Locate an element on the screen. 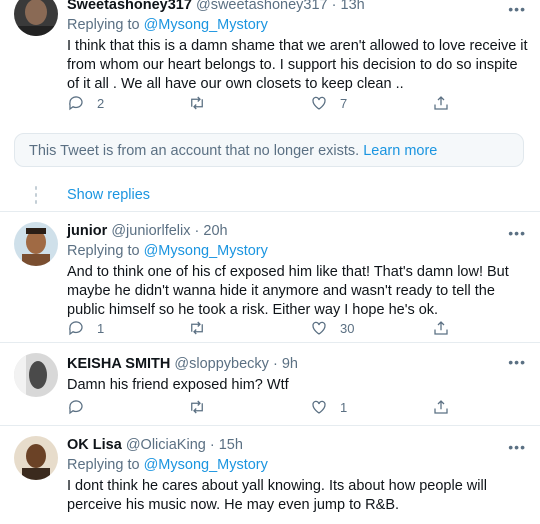  display-name: KEISHA SMITH is located at coordinates (118, 364).